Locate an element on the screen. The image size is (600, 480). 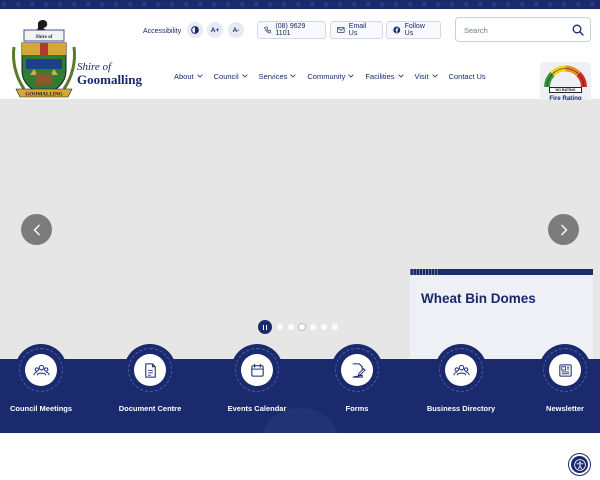
quick-link-forms: Forms is located at coordinates (357, 378).